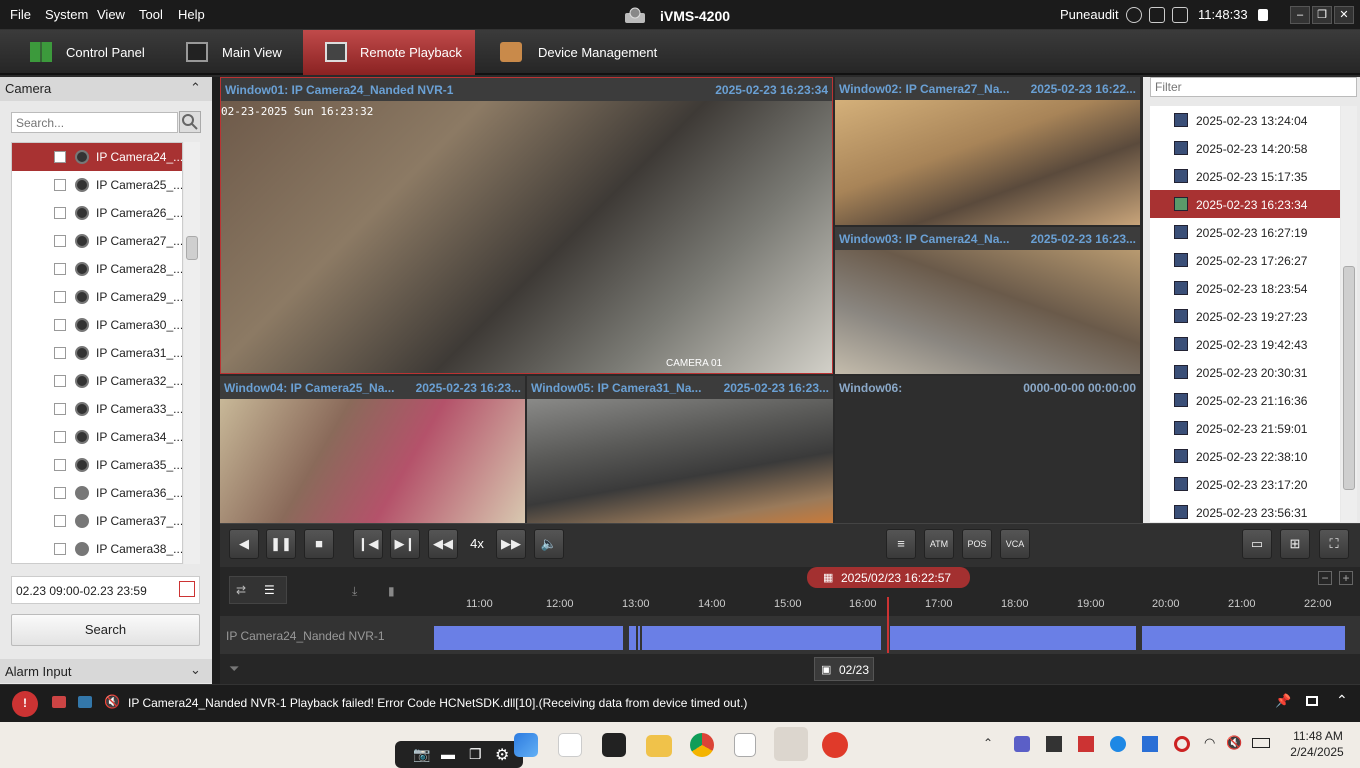 This screenshot has width=1360, height=768. What do you see at coordinates (230, 52) in the screenshot?
I see `tab-main-view: Main View` at bounding box center [230, 52].